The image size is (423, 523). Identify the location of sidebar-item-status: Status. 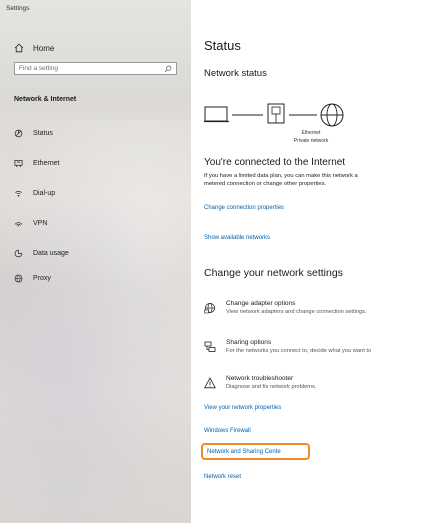
(33, 133).